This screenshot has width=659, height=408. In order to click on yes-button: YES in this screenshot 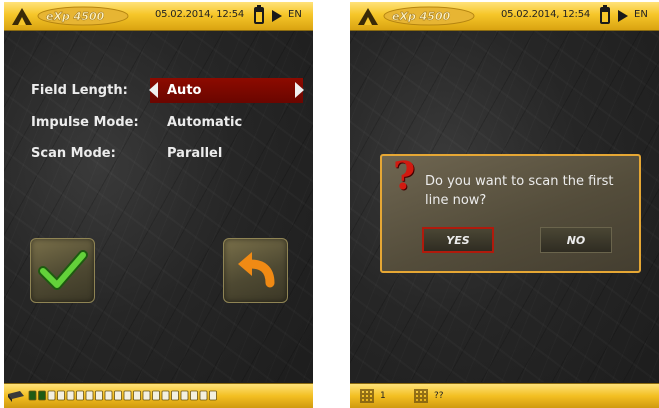, I will do `click(458, 240)`.